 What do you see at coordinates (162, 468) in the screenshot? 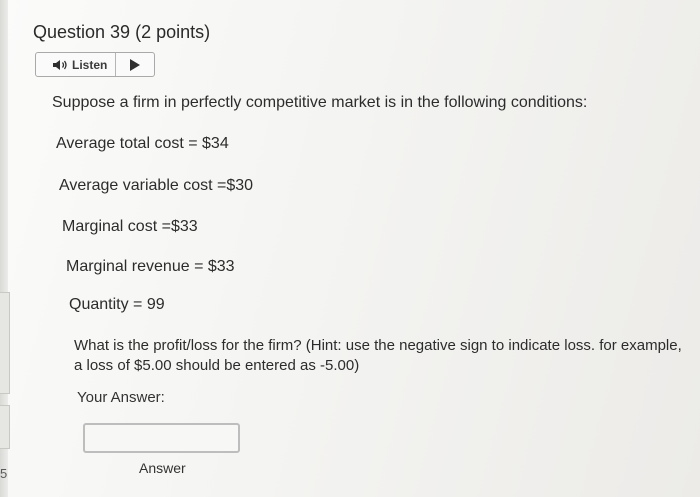
I see `answer-caption: Answer` at bounding box center [162, 468].